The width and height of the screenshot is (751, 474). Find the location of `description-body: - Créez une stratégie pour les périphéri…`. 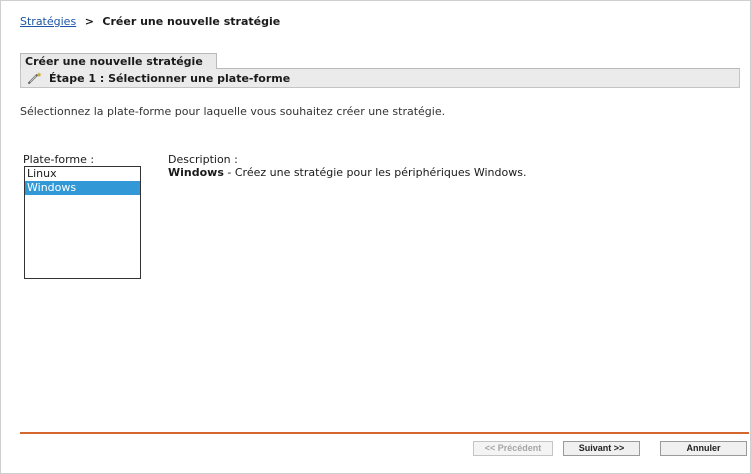

description-body: - Créez une stratégie pour les périphéri… is located at coordinates (375, 172).